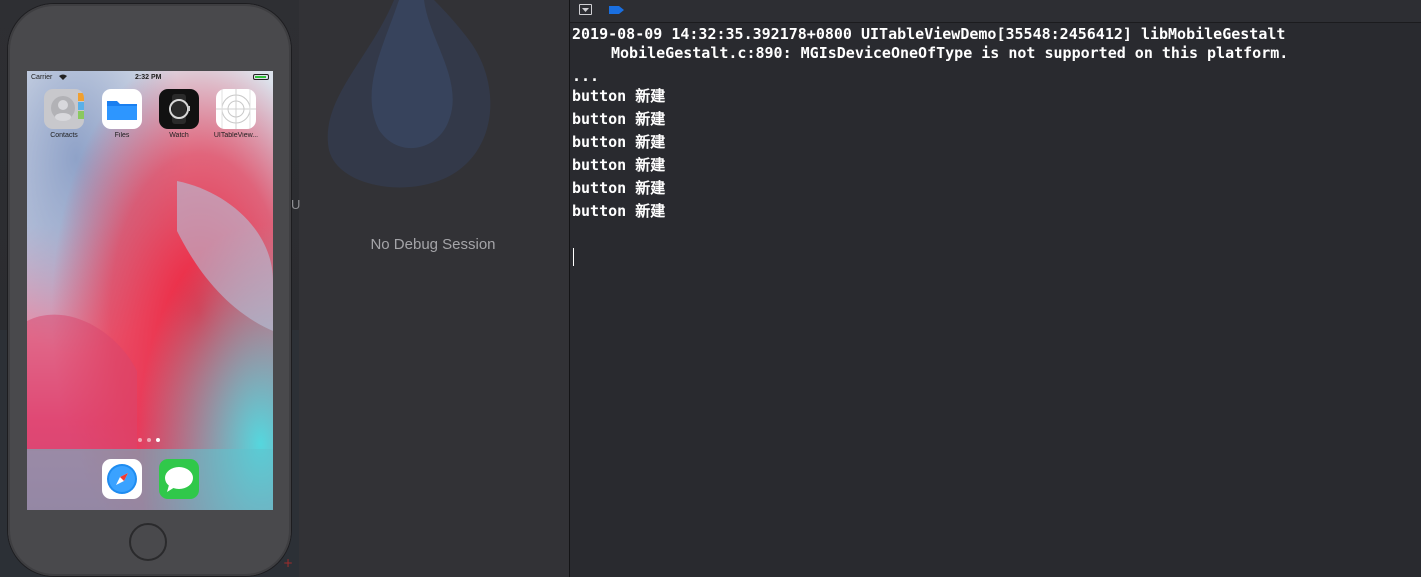 This screenshot has height=577, width=1421. What do you see at coordinates (154, 441) in the screenshot?
I see `page-indicator` at bounding box center [154, 441].